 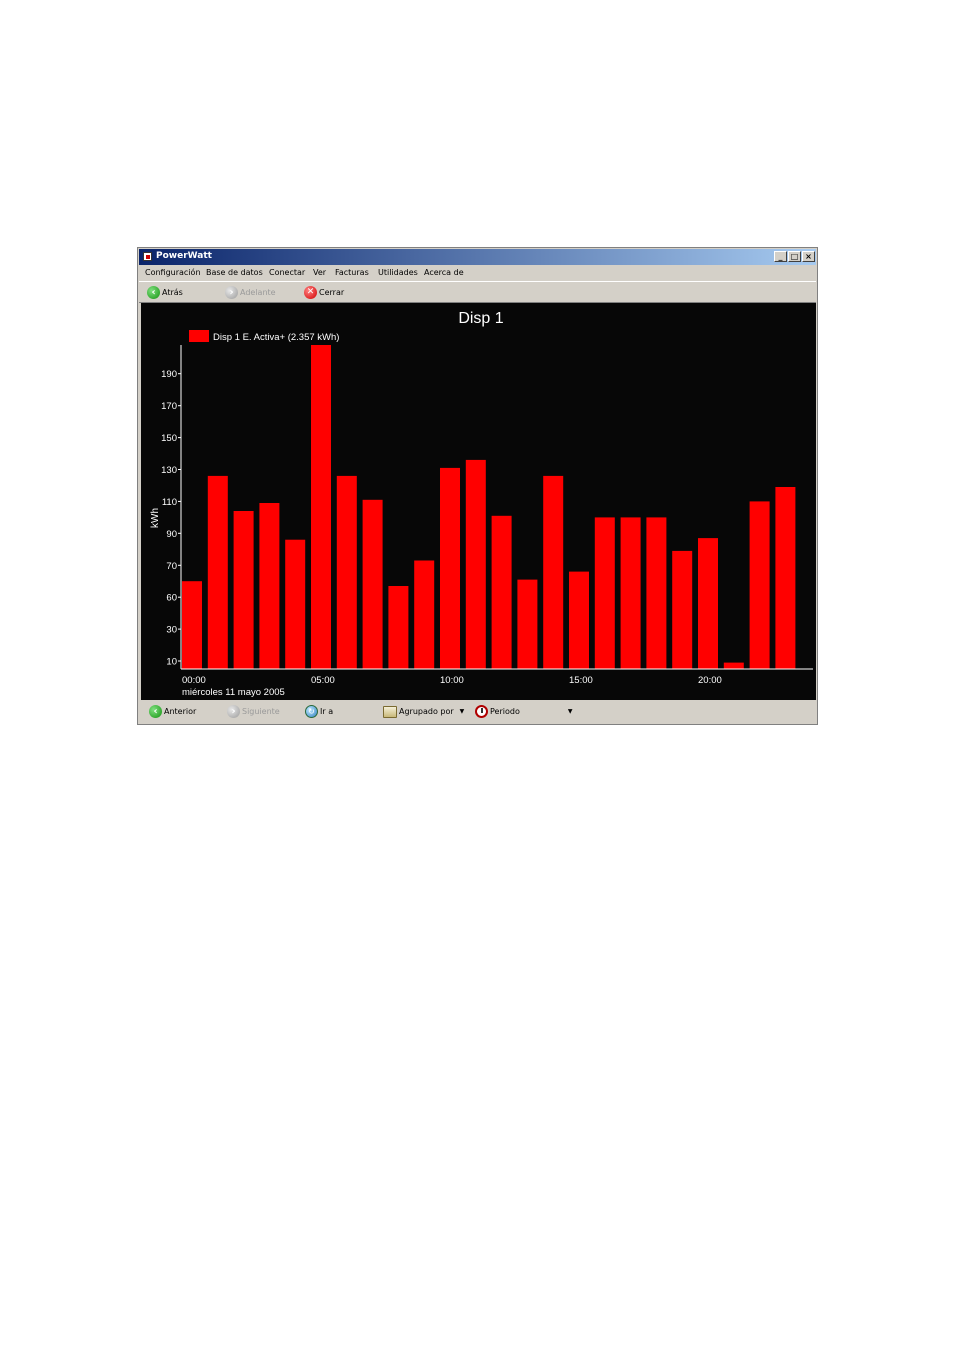 I want to click on bar-10:00, so click(x=450, y=568).